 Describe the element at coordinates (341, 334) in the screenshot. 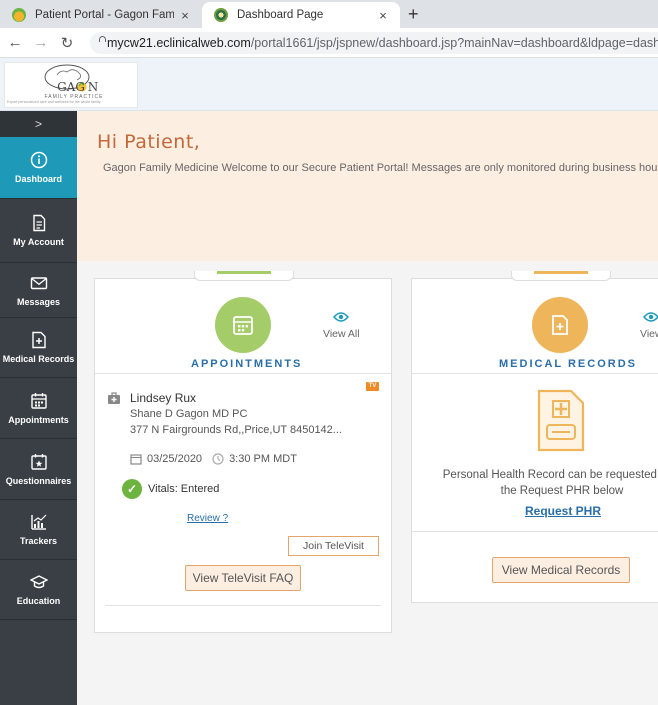

I see `view-all-label: View All` at that location.